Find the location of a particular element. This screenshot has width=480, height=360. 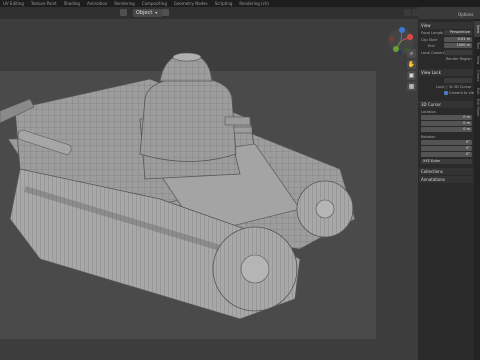

tab-edit-mode: Edit Mode is located at coordinates (477, 108).